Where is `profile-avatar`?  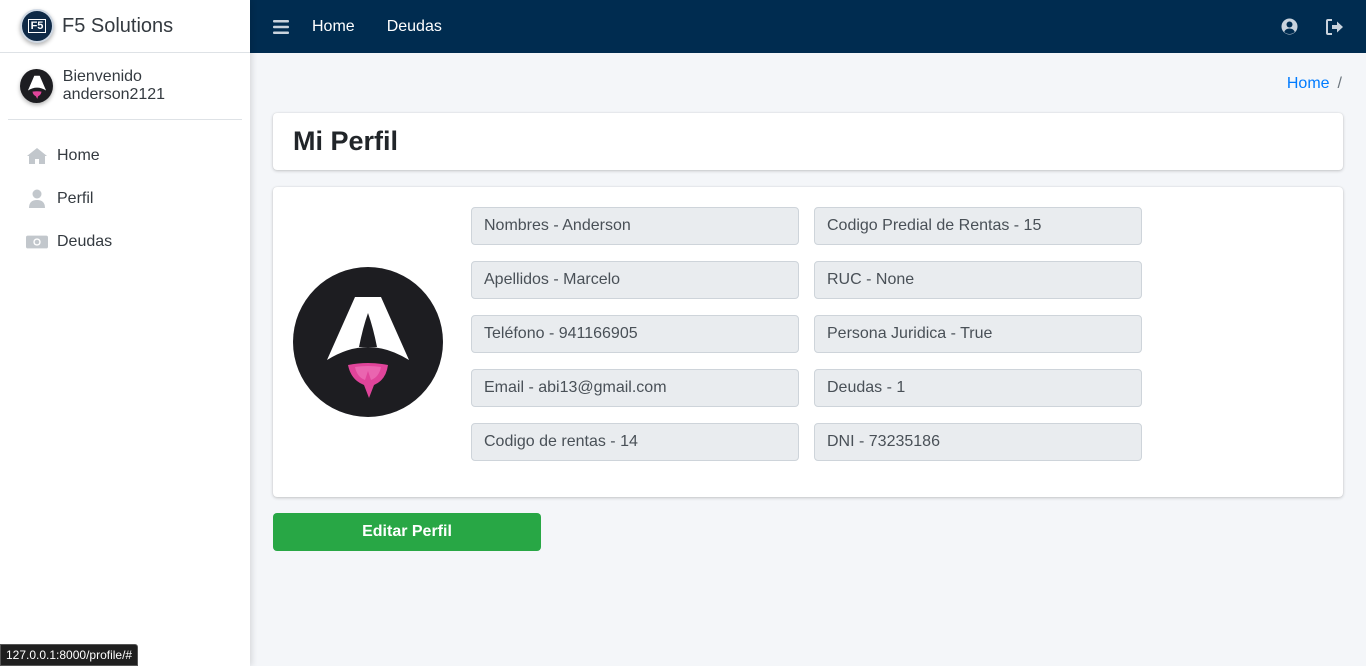
profile-avatar is located at coordinates (368, 342).